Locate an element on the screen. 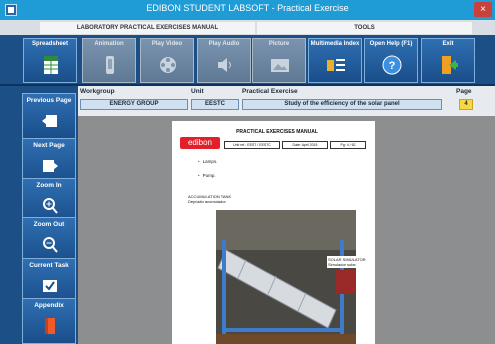  solar-simulator-subtitle: Simulador solar is located at coordinates (342, 264).